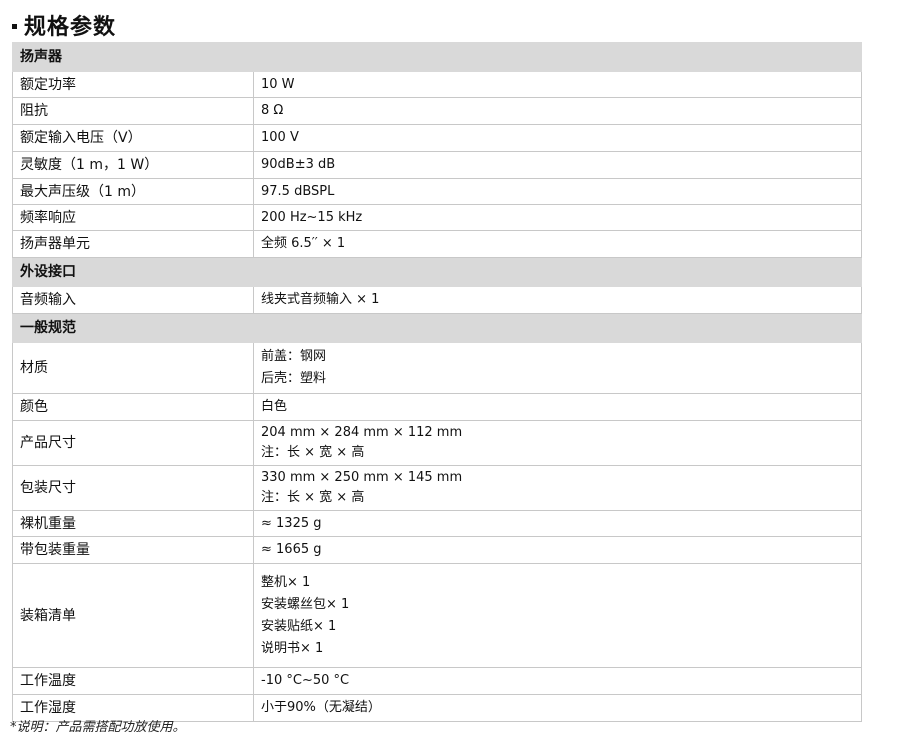 Image resolution: width=904 pixels, height=749 pixels. Describe the element at coordinates (557, 615) in the screenshot. I see `spec-value: 整机× 1 安装螺丝包× 1 安装贴纸× 1 说明书× 1` at that location.